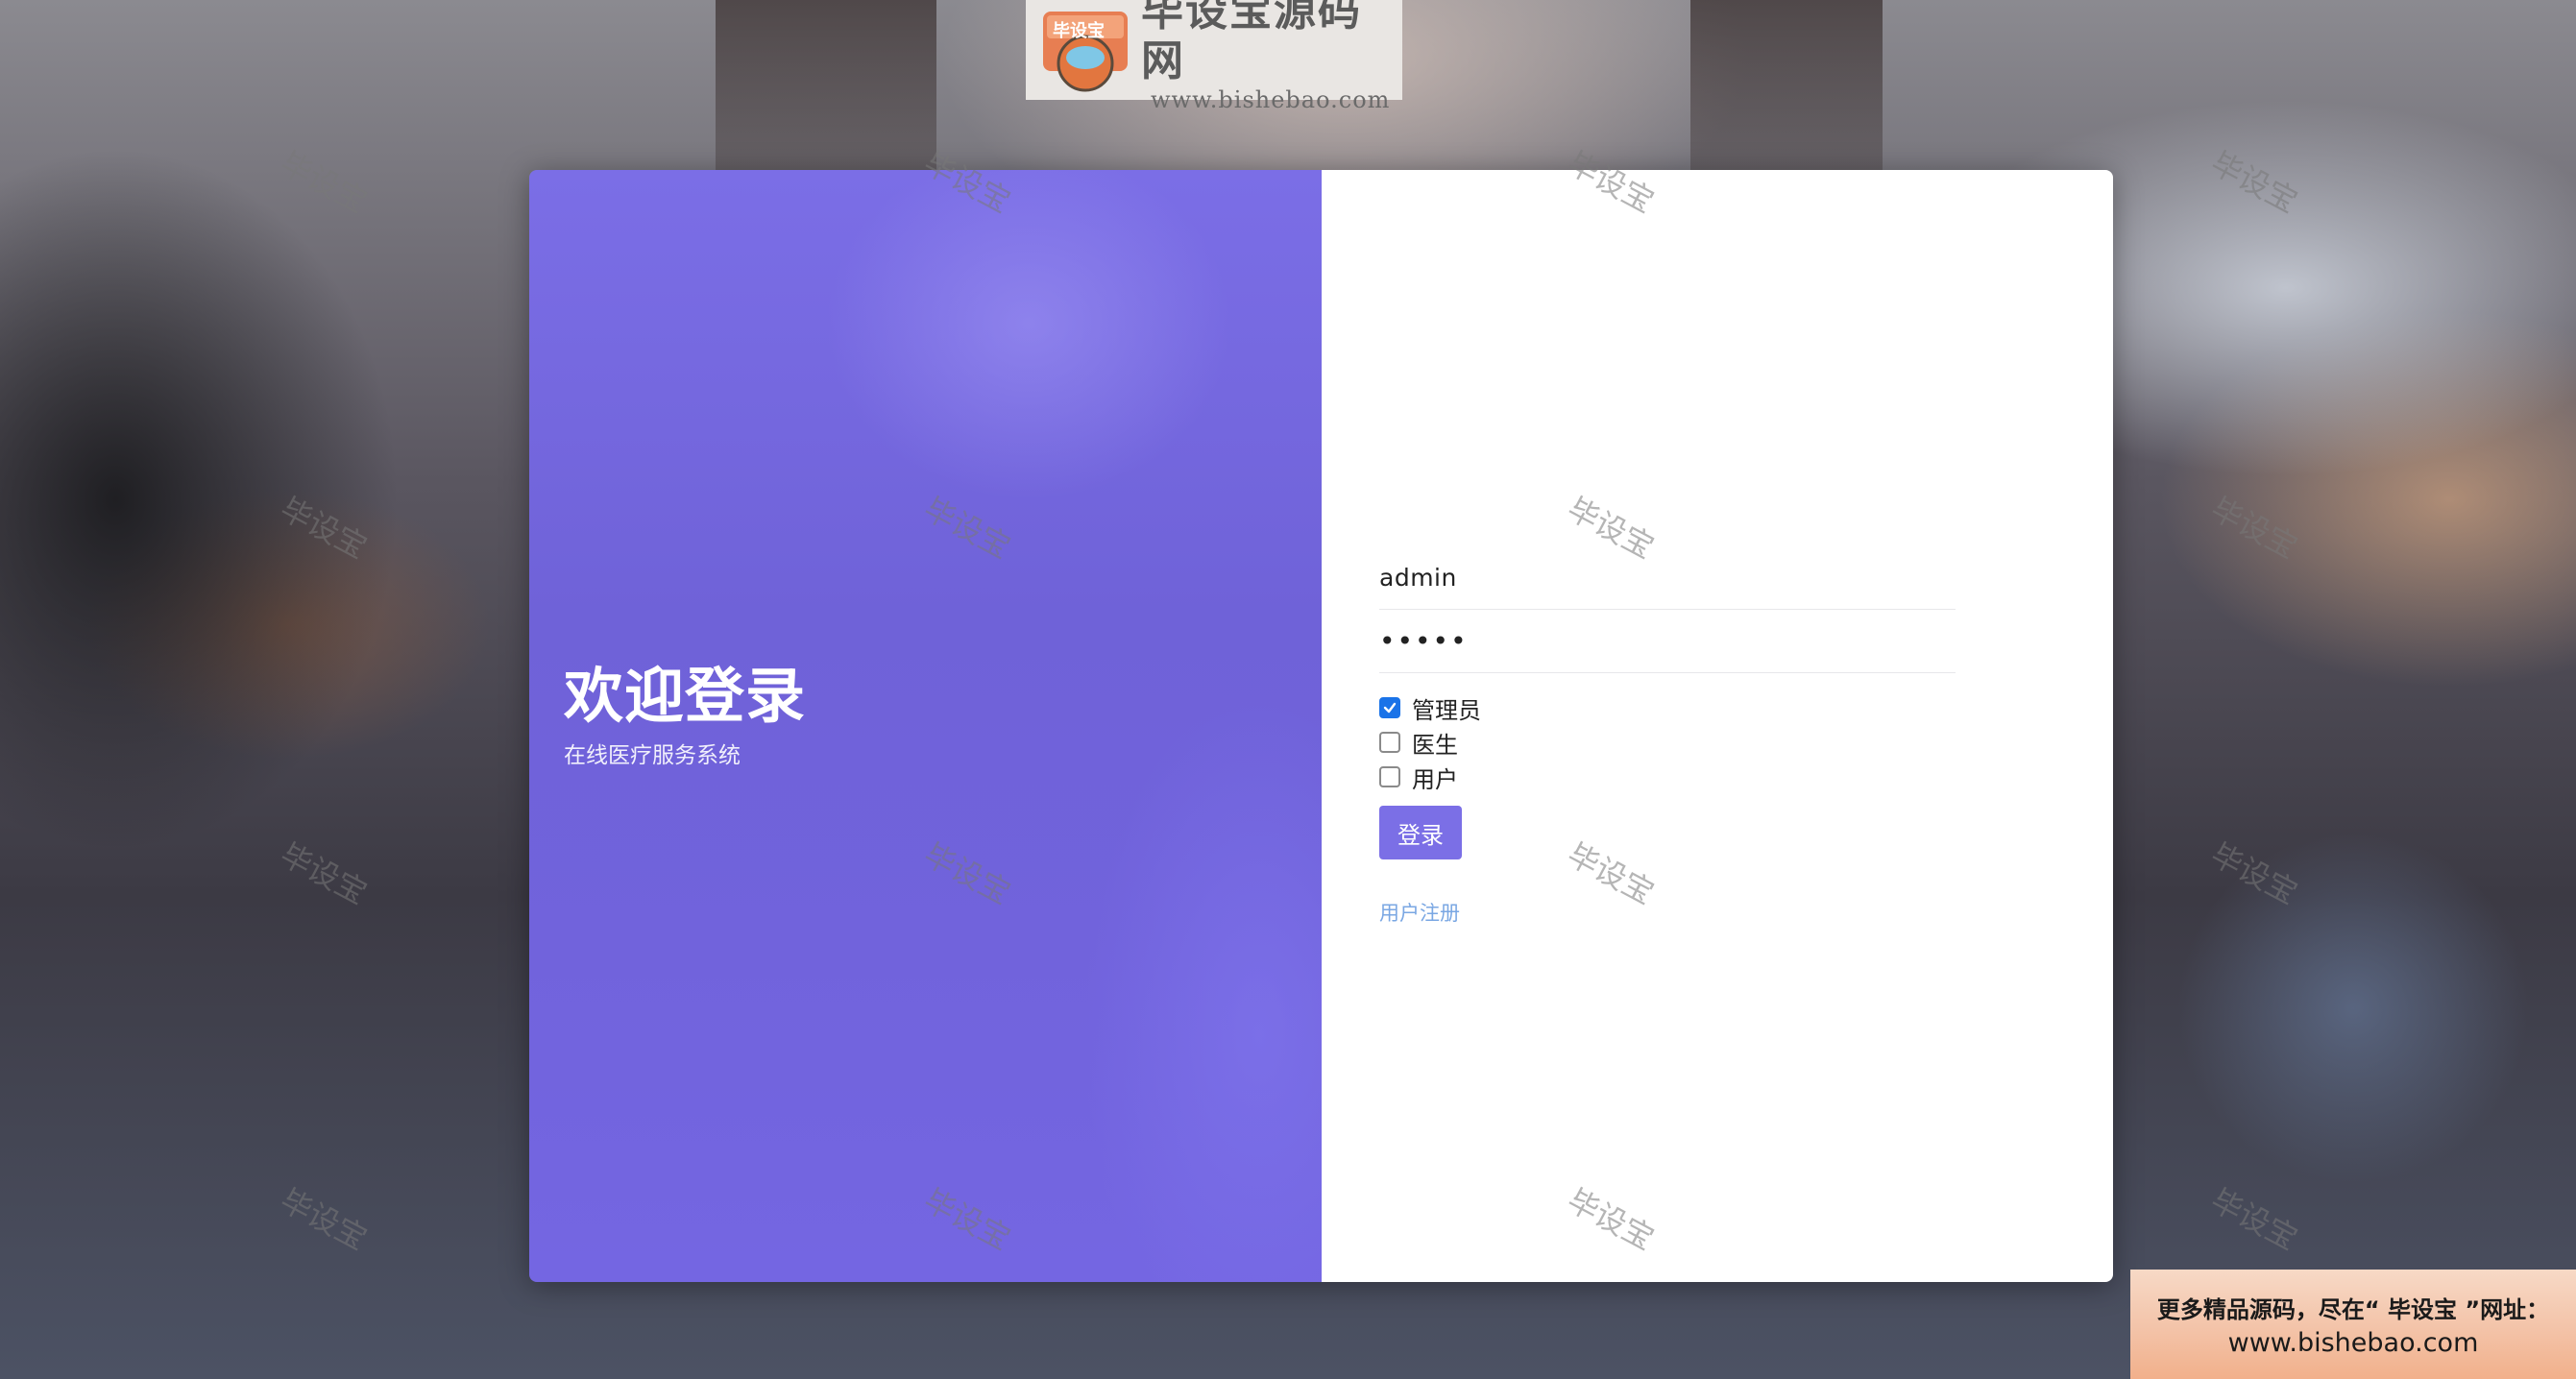 The height and width of the screenshot is (1379, 2576). I want to click on register-link: 用户注册, so click(1420, 913).